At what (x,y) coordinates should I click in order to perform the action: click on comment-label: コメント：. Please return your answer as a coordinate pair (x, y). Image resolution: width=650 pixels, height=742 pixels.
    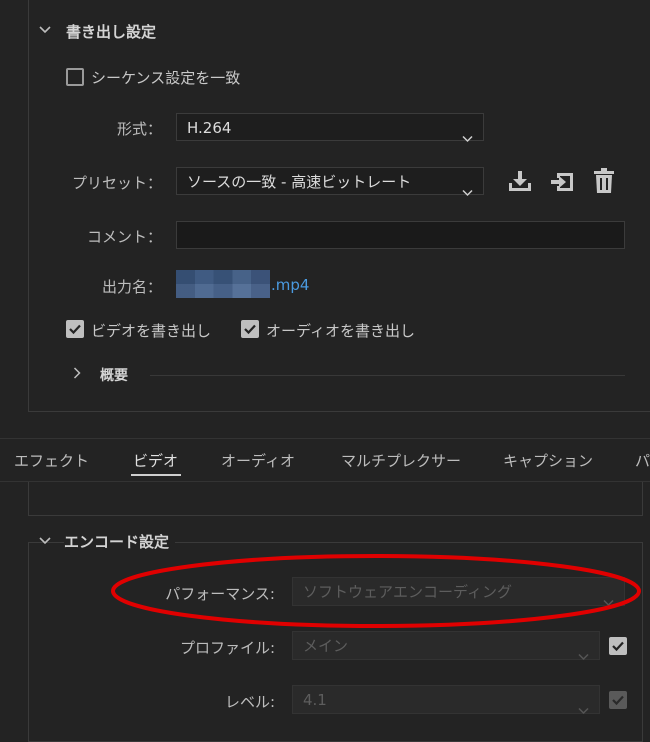
    Looking at the image, I should click on (124, 237).